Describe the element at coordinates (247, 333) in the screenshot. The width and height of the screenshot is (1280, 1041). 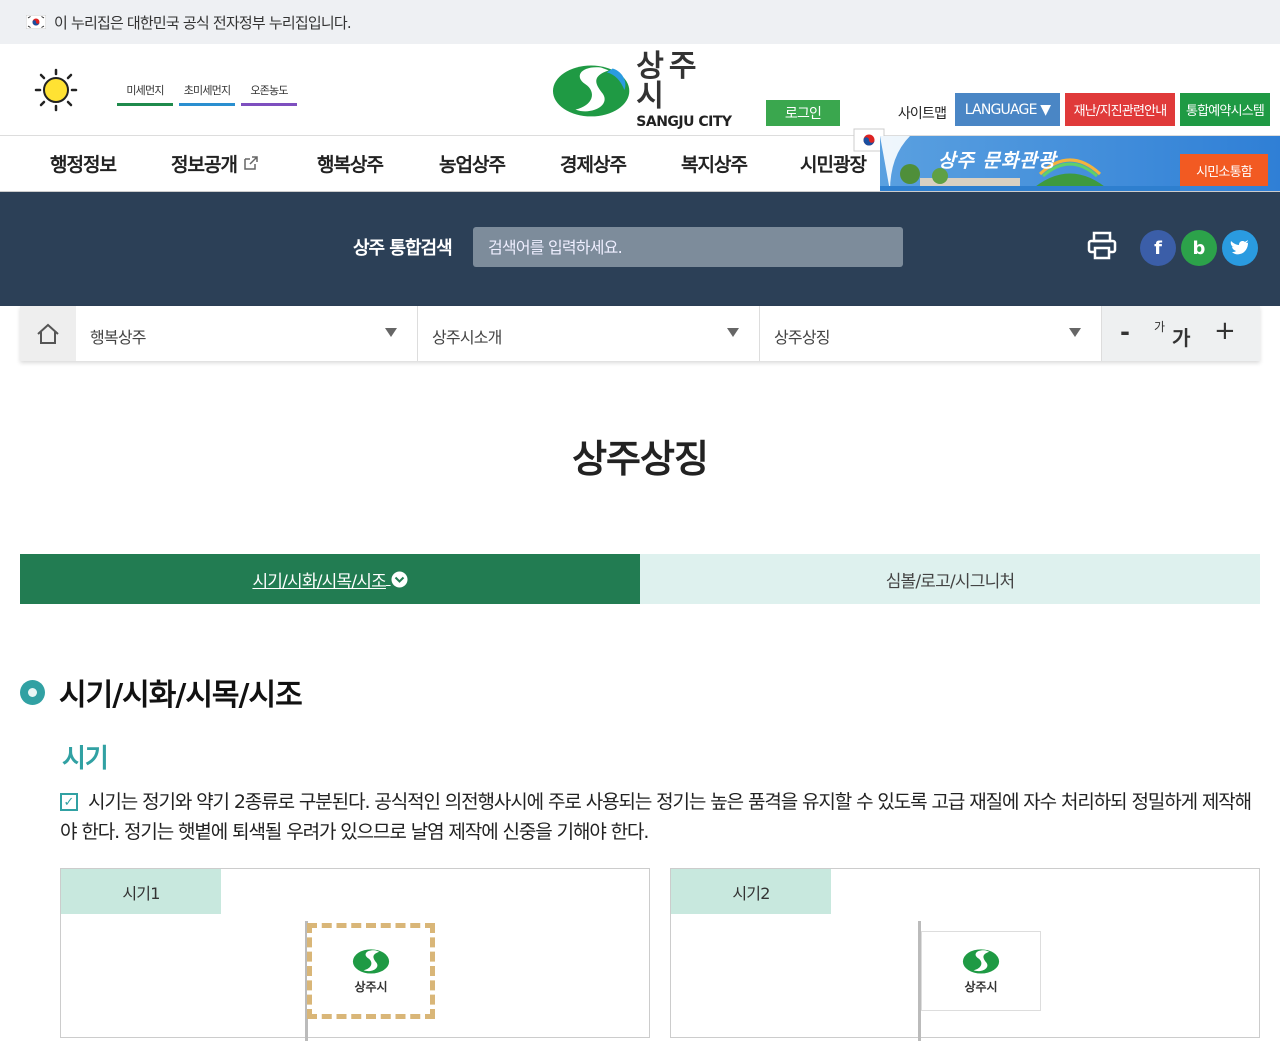
I see `breadcrumb-select-level1: 행복상주` at that location.